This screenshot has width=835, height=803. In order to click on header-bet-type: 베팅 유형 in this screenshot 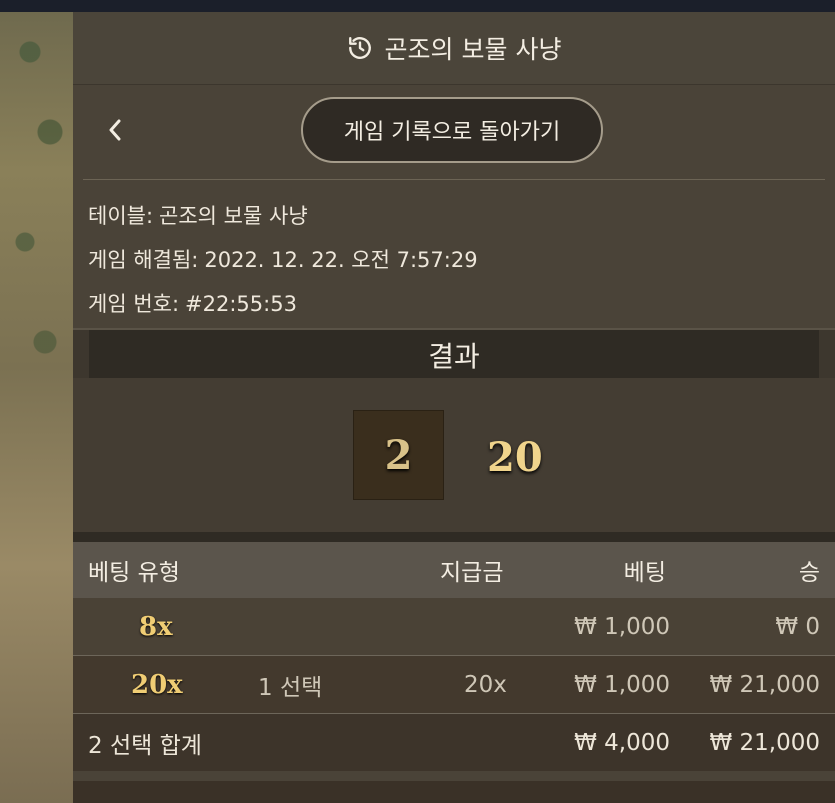, I will do `click(134, 573)`.